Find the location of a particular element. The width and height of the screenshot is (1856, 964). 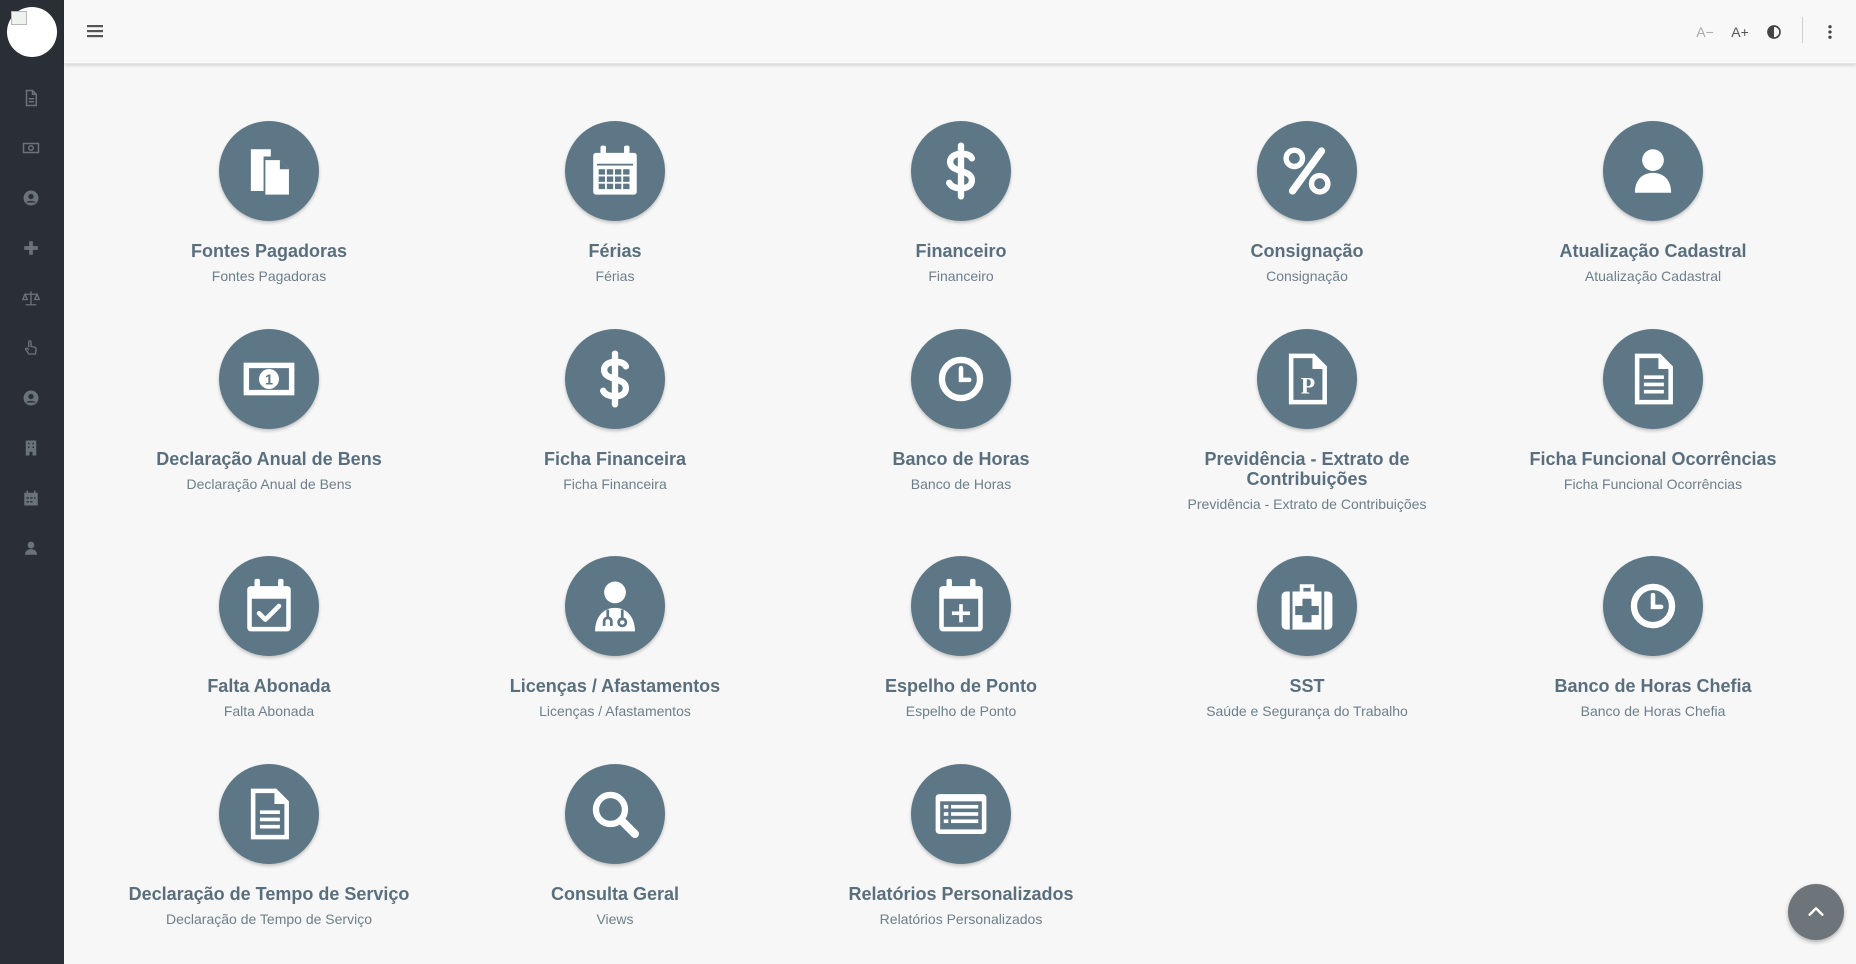

logo is located at coordinates (32, 32).